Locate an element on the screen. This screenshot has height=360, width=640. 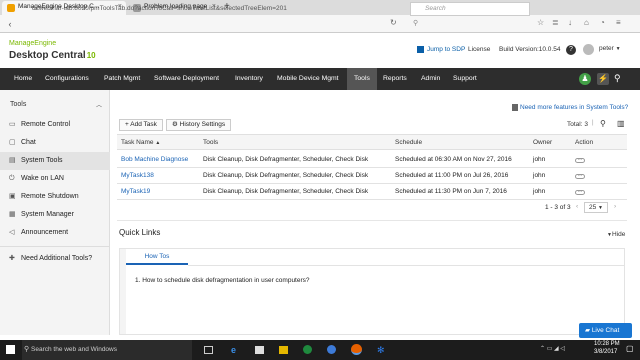
sidebar-help-label: Need Additional Tools? is located at coordinates (57, 258).